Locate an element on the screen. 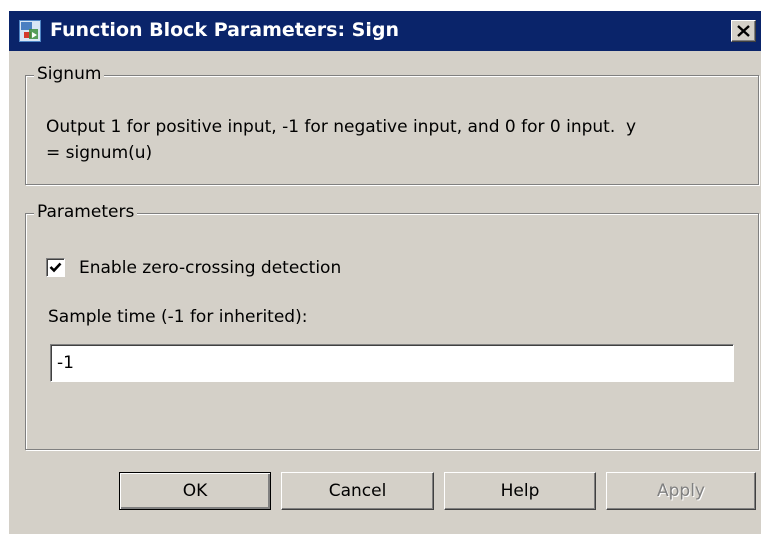  cancel-button: Cancel is located at coordinates (357, 491).